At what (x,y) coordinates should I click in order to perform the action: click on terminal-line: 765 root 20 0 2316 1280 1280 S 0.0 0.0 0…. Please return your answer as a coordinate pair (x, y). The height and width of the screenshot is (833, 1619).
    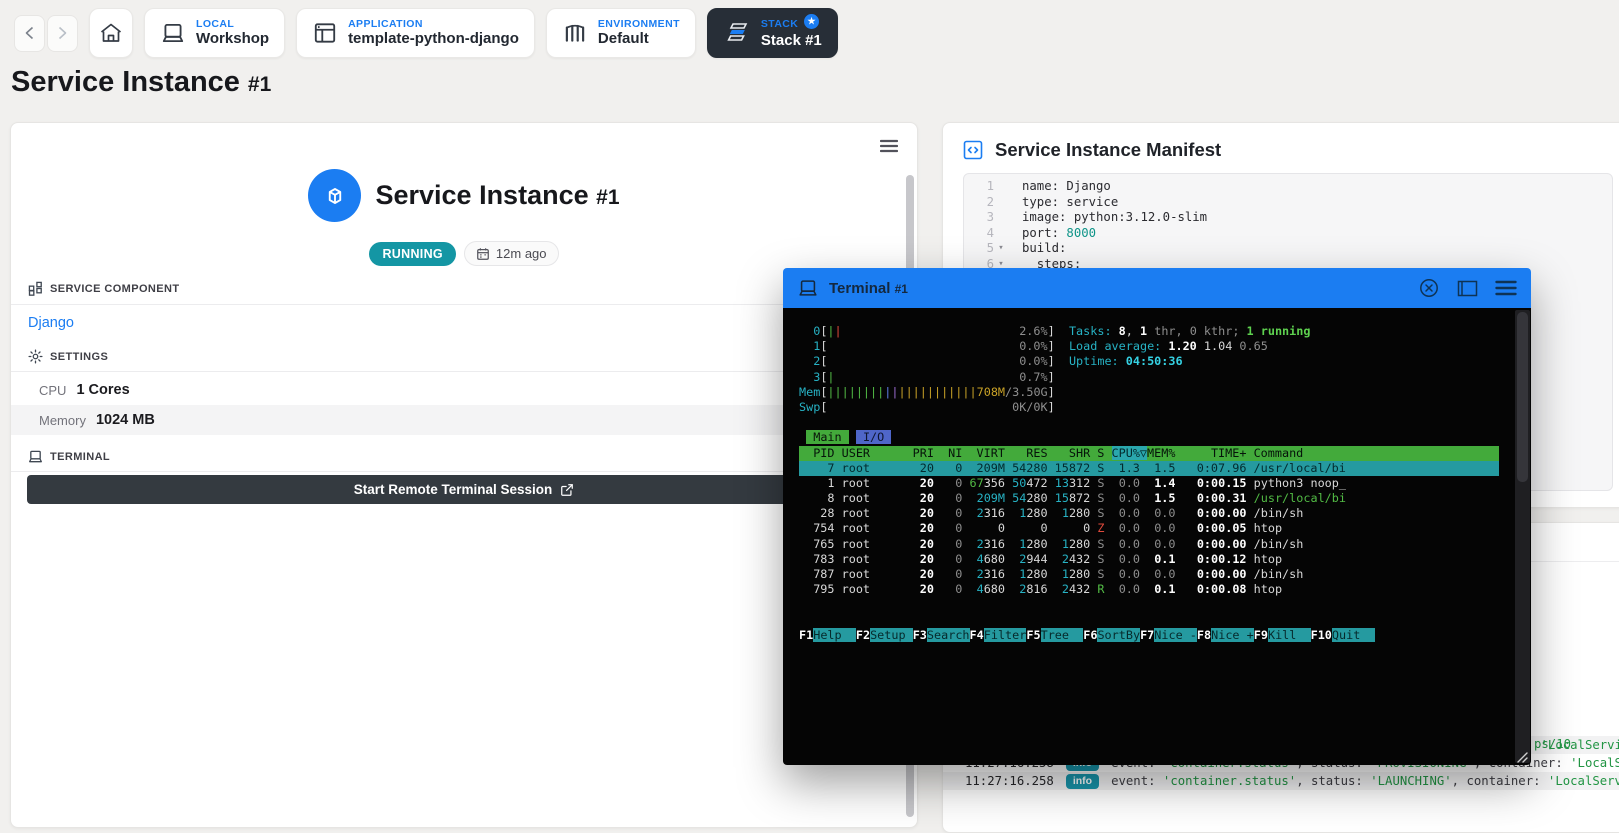
    Looking at the image, I should click on (1051, 543).